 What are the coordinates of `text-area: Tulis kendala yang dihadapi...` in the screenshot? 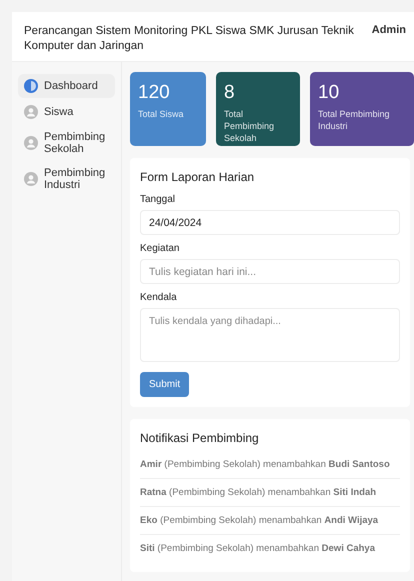 It's located at (270, 335).